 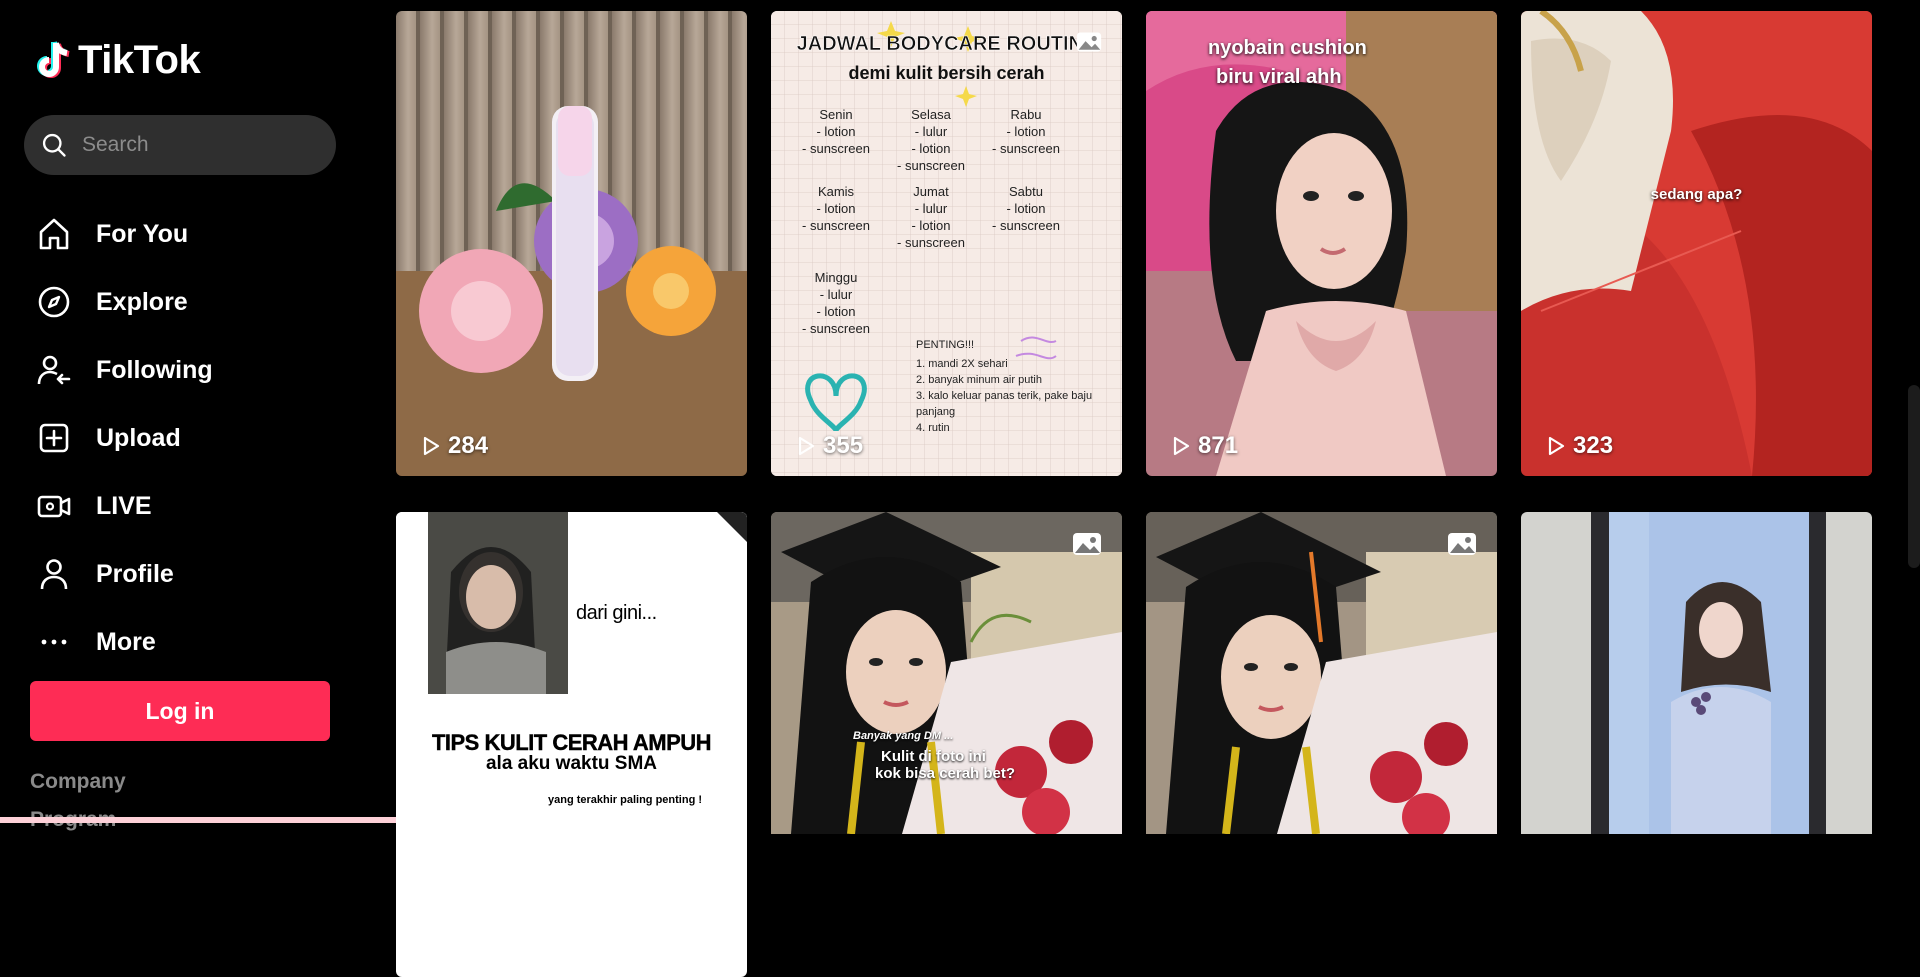 I want to click on nav-item-upload: Upload, so click(x=184, y=438).